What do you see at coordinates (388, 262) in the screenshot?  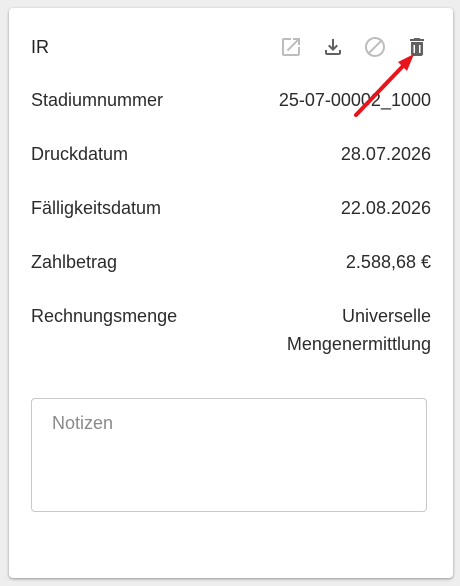 I see `detail-value: 2.588,68 €` at bounding box center [388, 262].